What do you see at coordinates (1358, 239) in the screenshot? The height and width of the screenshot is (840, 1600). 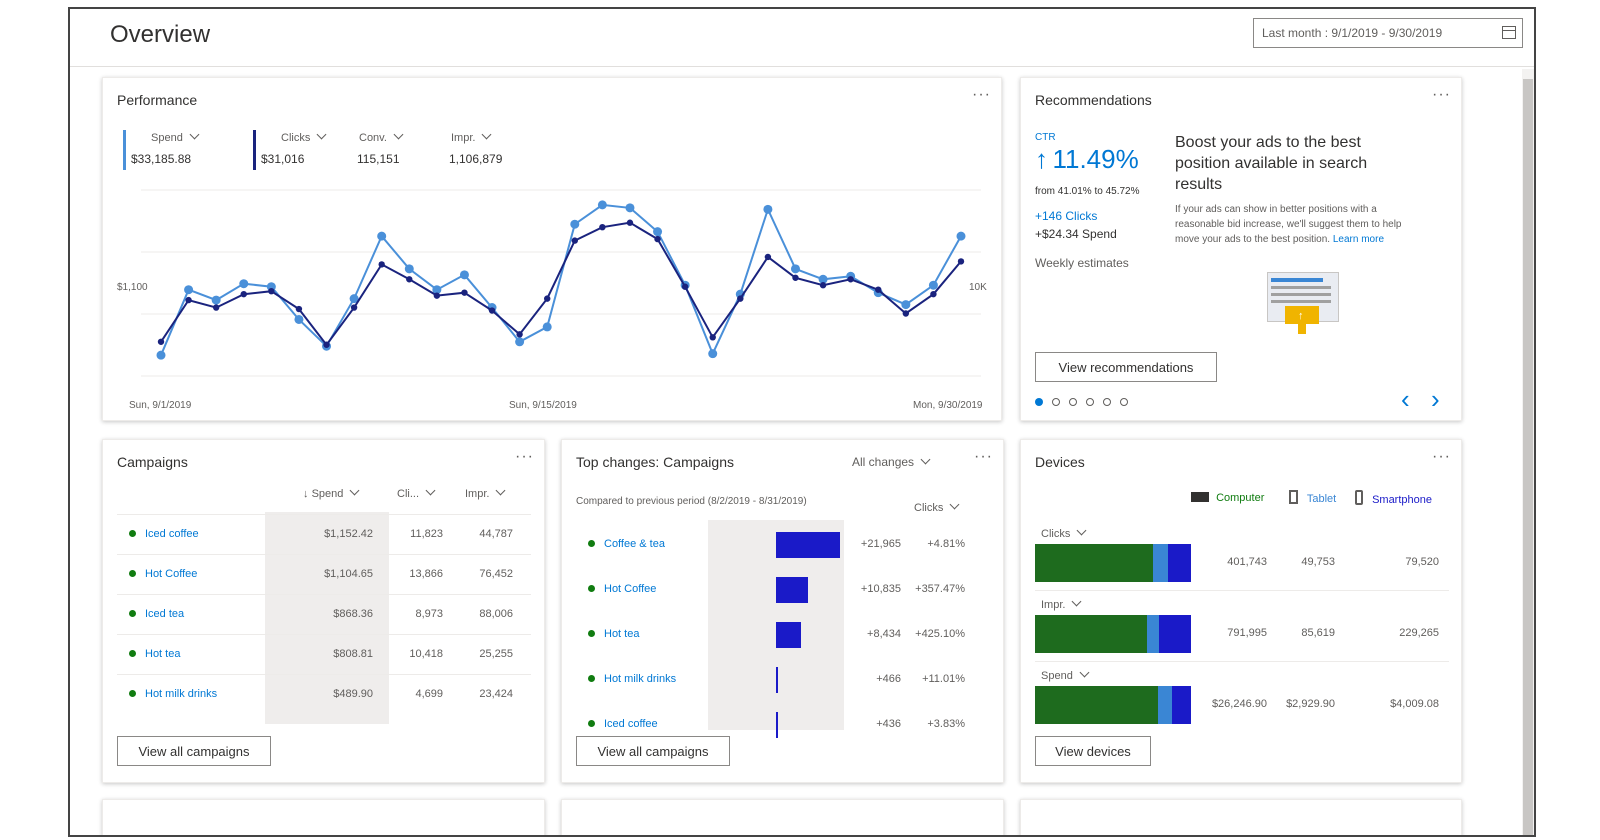 I see `learn-more-link: Learn more` at bounding box center [1358, 239].